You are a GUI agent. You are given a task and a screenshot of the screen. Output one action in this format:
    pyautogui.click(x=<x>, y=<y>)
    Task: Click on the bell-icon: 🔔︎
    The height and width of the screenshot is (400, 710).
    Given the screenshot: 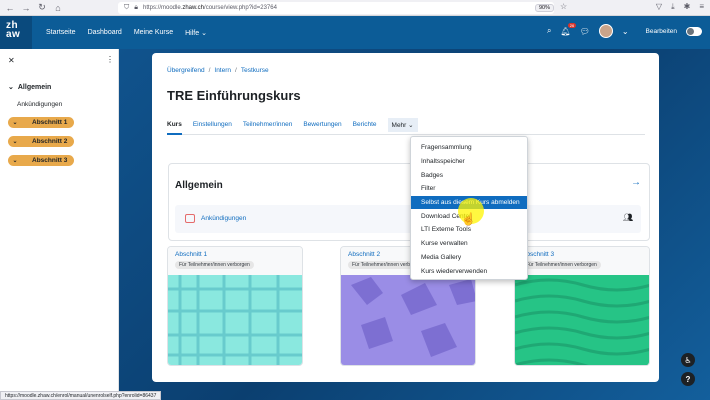 What is the action you would take?
    pyautogui.click(x=565, y=31)
    